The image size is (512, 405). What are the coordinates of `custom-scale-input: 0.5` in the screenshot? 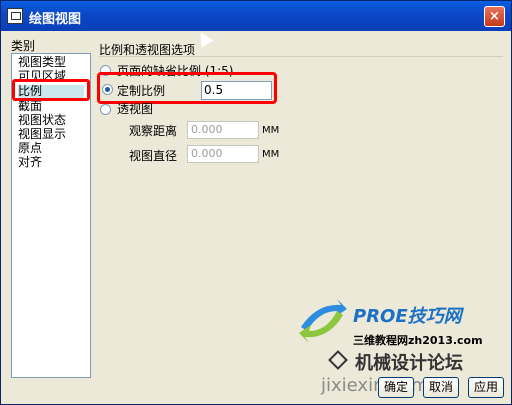 It's located at (236, 90).